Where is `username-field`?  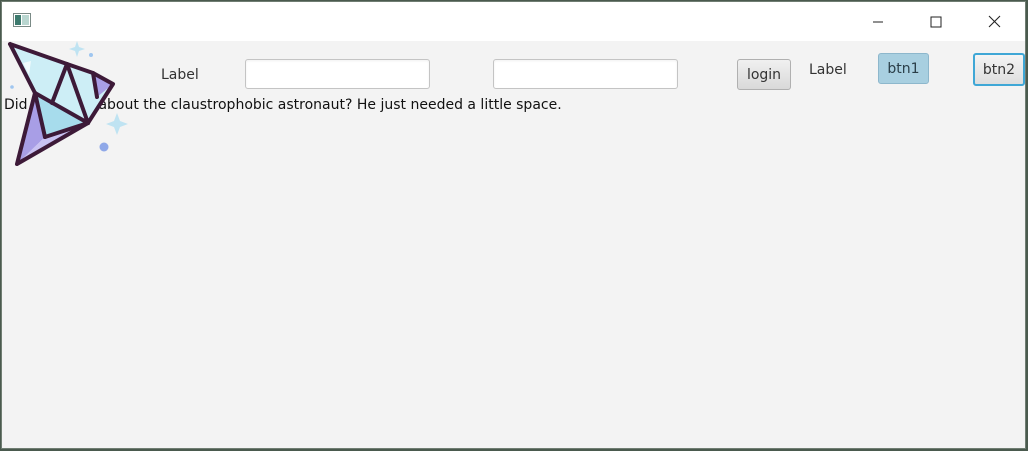 username-field is located at coordinates (337, 74).